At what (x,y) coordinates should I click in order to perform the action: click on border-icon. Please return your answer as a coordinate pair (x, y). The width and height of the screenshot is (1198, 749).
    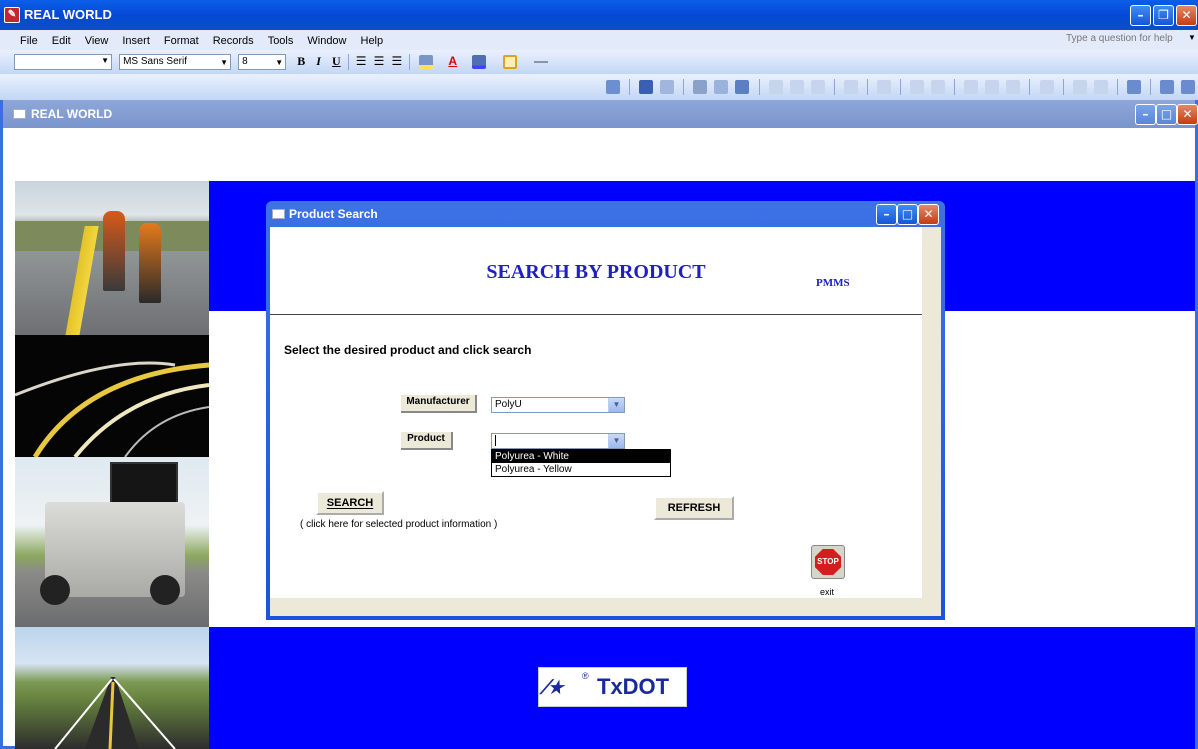
    Looking at the image, I should click on (510, 62).